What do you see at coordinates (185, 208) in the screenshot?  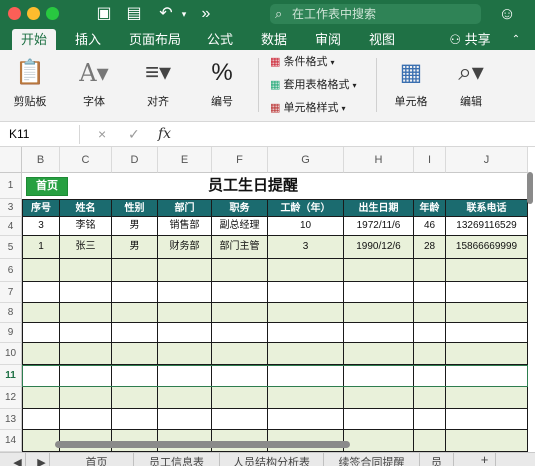 I see `table-header-cell: 部门` at bounding box center [185, 208].